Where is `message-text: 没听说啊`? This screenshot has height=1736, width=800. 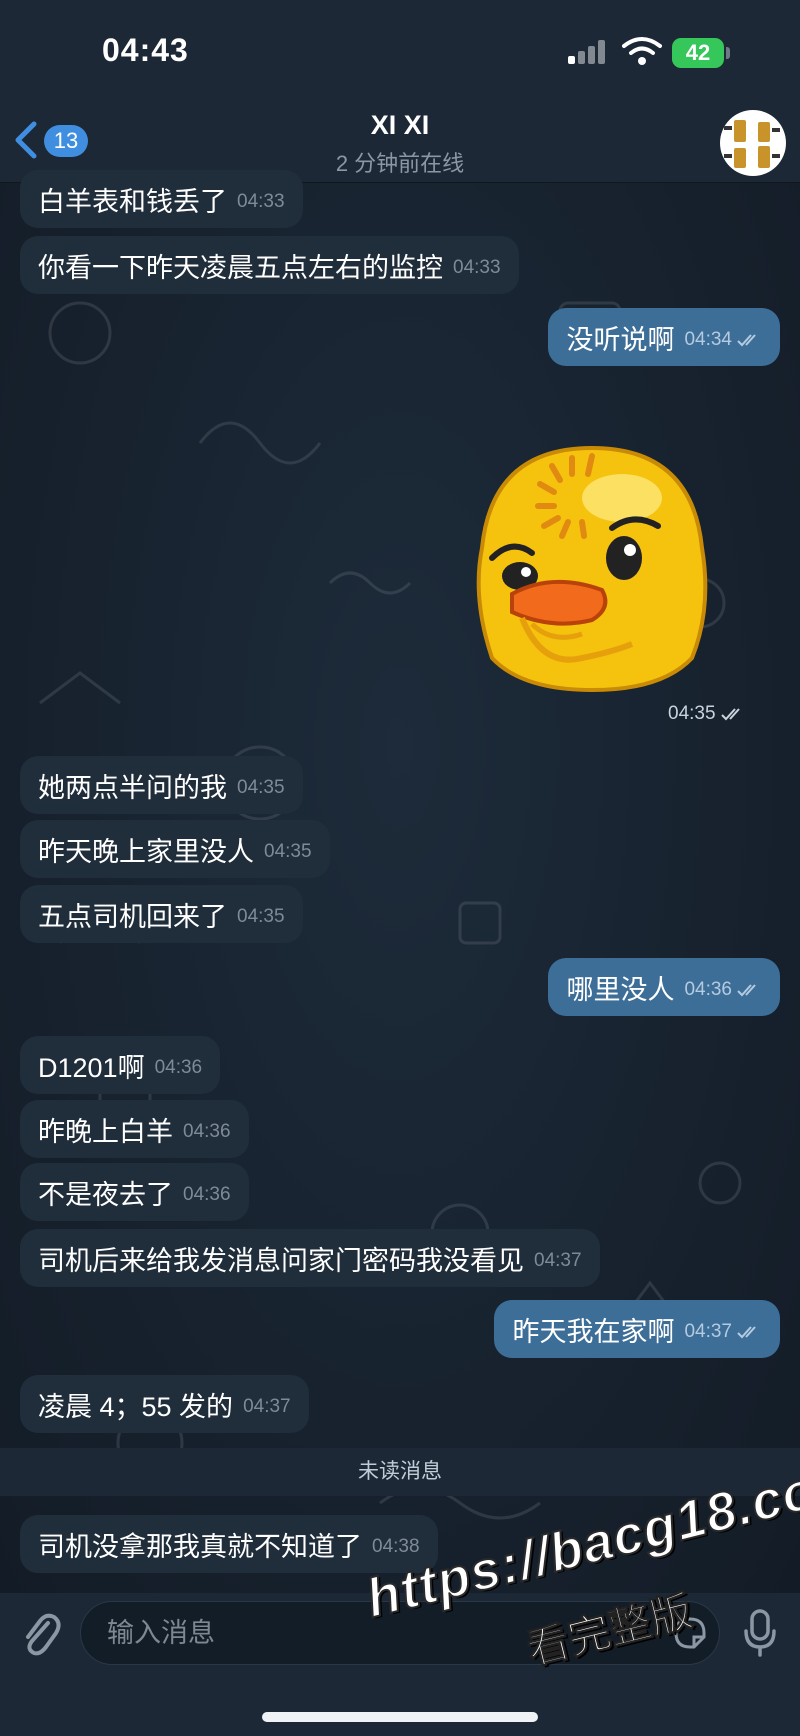
message-text: 没听说啊 is located at coordinates (620, 339).